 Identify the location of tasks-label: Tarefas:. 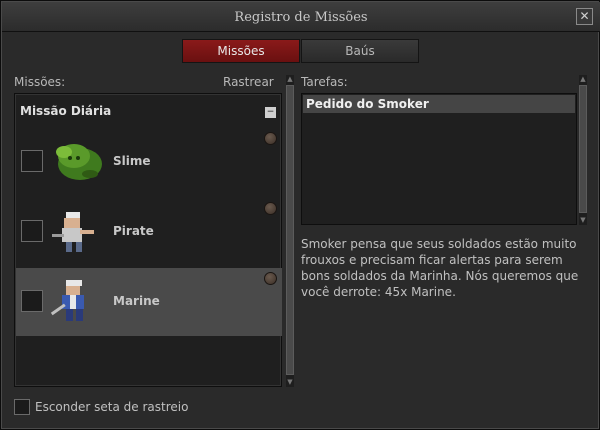
(324, 82).